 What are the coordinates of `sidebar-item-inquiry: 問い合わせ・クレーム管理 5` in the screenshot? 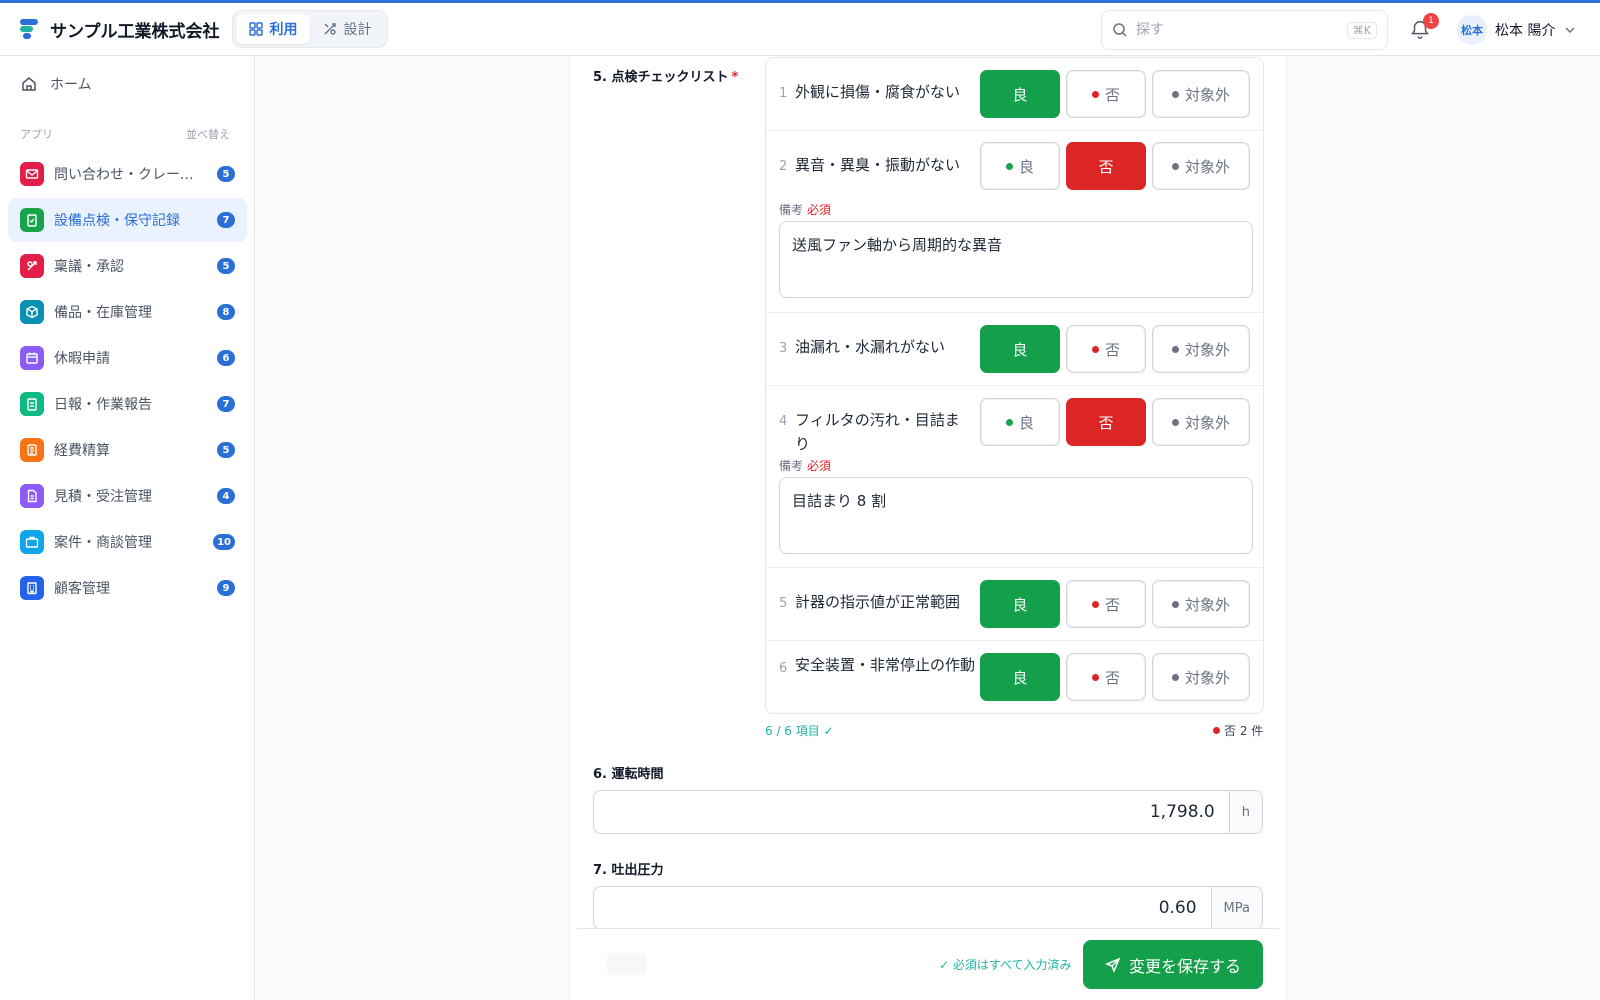 It's located at (127, 174).